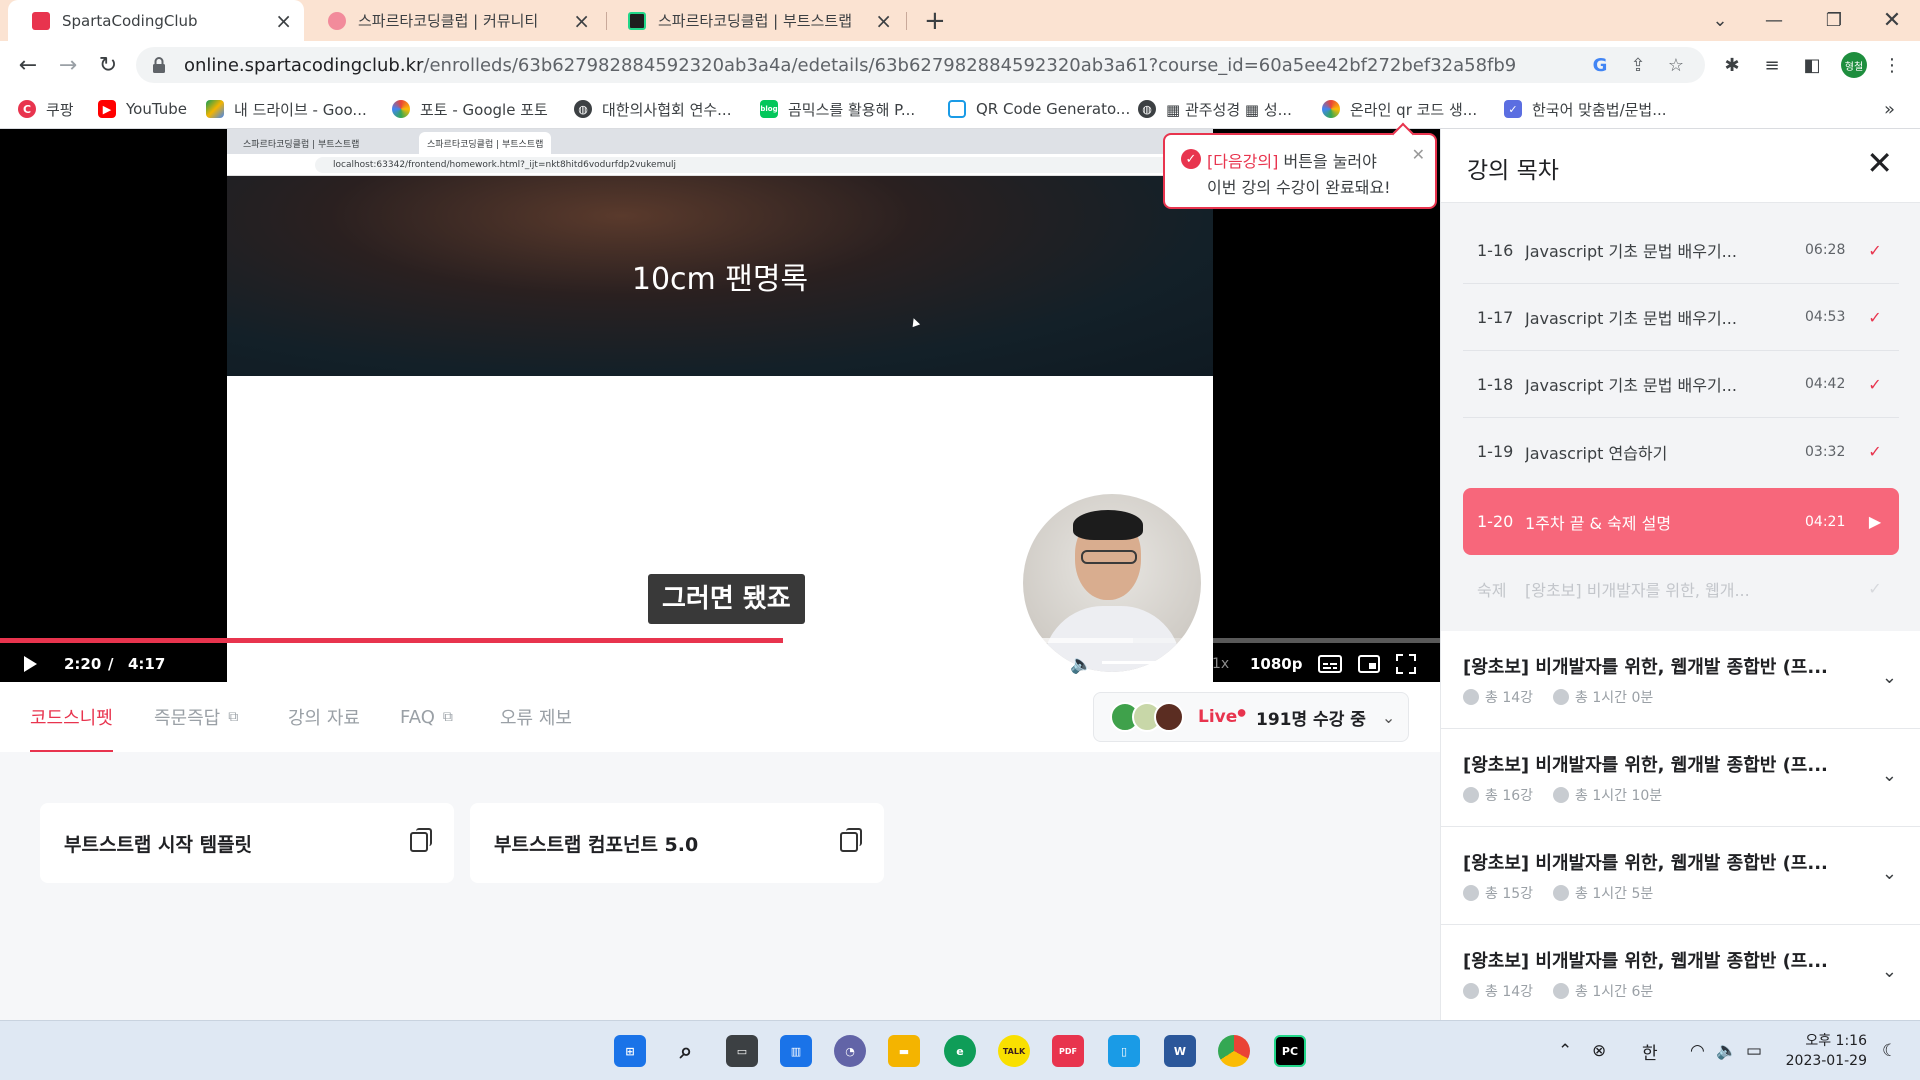 Image resolution: width=1920 pixels, height=1080 pixels. Describe the element at coordinates (1697, 1050) in the screenshot. I see `wifi-icon: ◠` at that location.